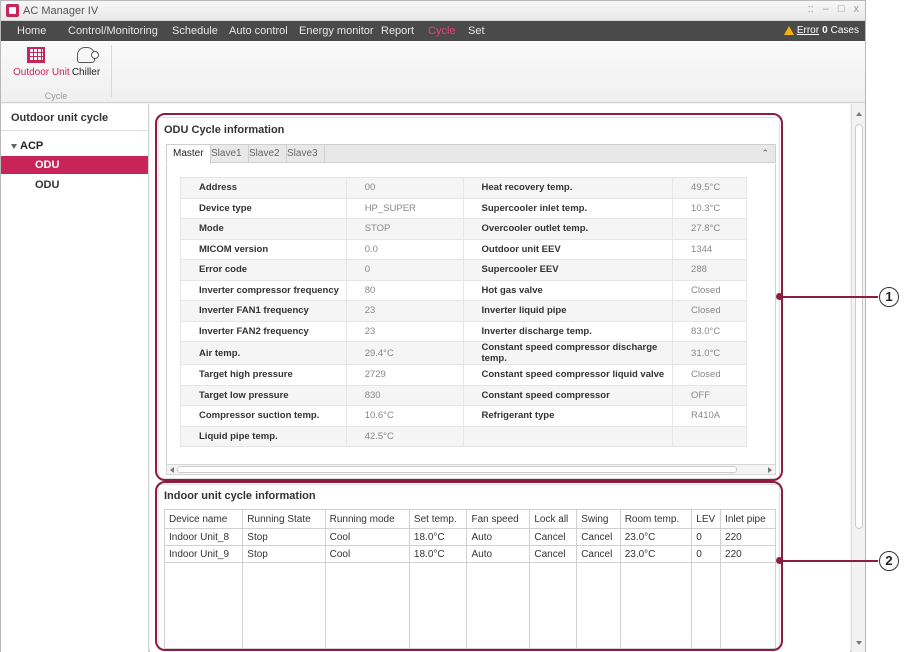  What do you see at coordinates (553, 519) in the screenshot?
I see `idu-column-header: Lock all` at bounding box center [553, 519].